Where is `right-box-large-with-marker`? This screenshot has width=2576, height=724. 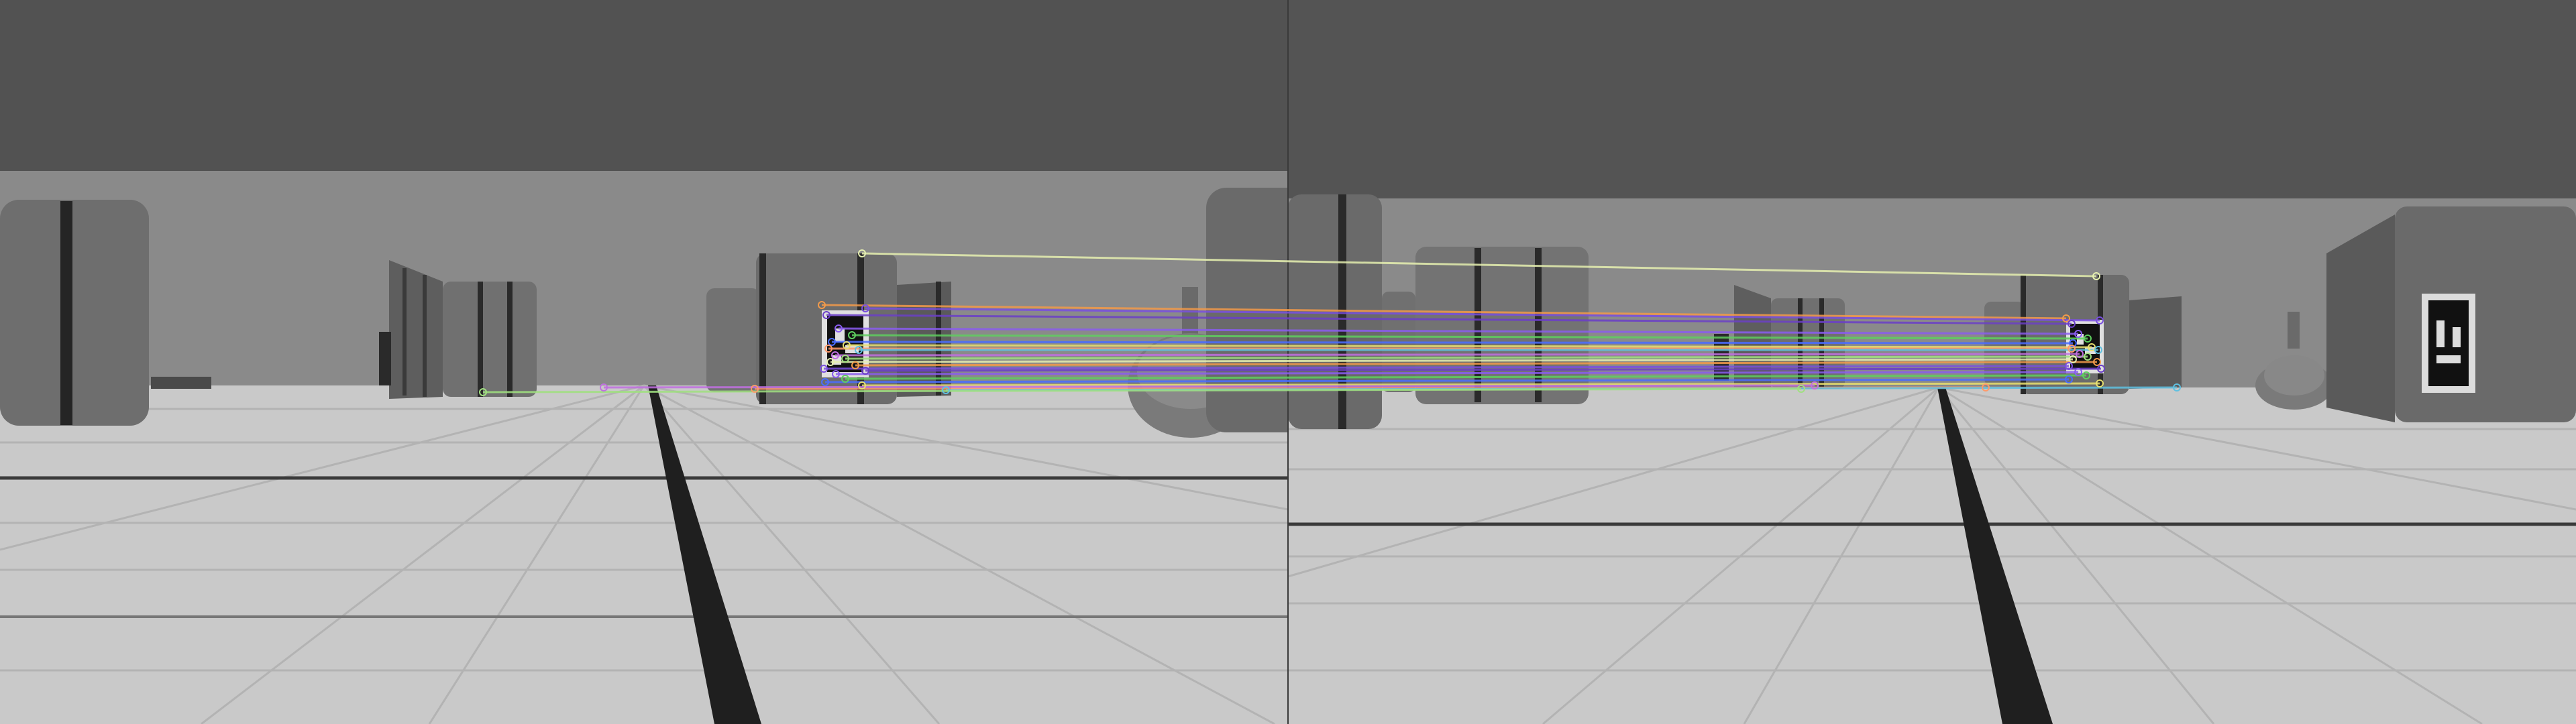
right-box-large-with-marker is located at coordinates (2451, 314).